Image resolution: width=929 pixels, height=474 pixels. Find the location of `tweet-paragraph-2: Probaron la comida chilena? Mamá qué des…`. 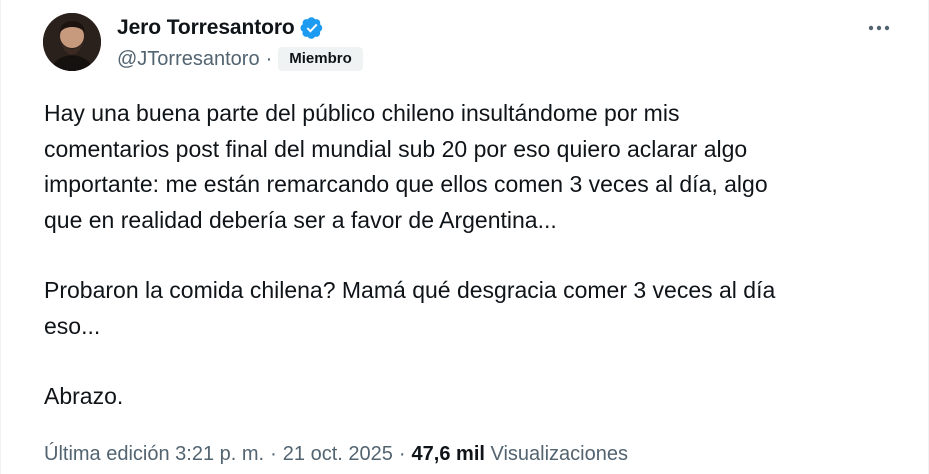

tweet-paragraph-2: Probaron la comida chilena? Mamá qué des… is located at coordinates (410, 308).